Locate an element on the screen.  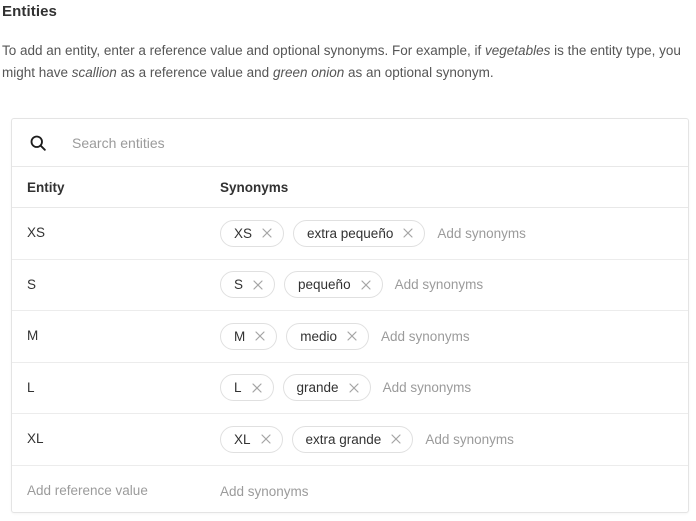
table-row: S Spequeño Add synonyms is located at coordinates (350, 285).